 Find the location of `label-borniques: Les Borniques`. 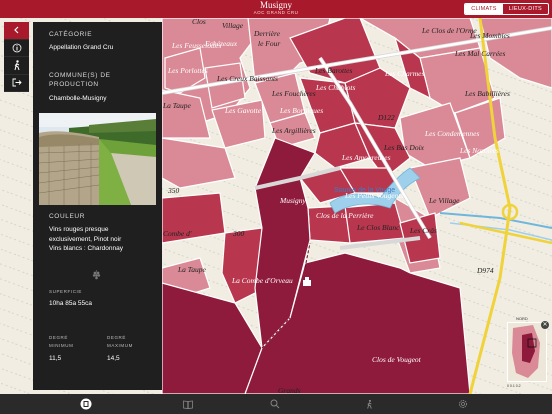

label-borniques: Les Borniques is located at coordinates (301, 110).